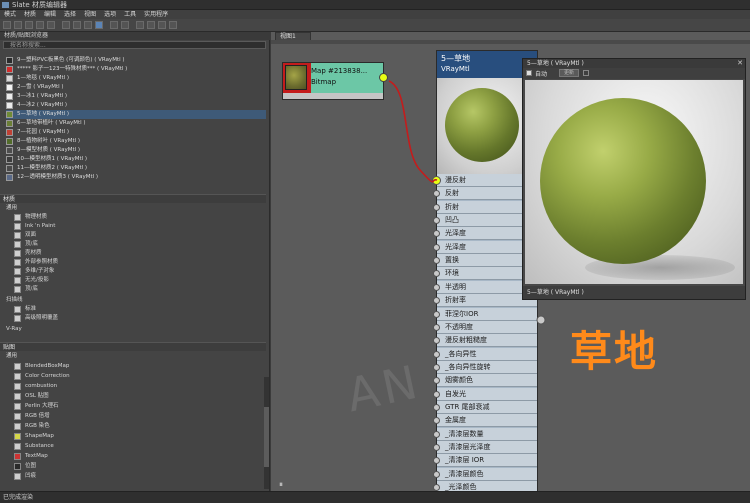  Describe the element at coordinates (485, 314) in the screenshot. I see `material-slot: 菲涅尔IOR` at that location.